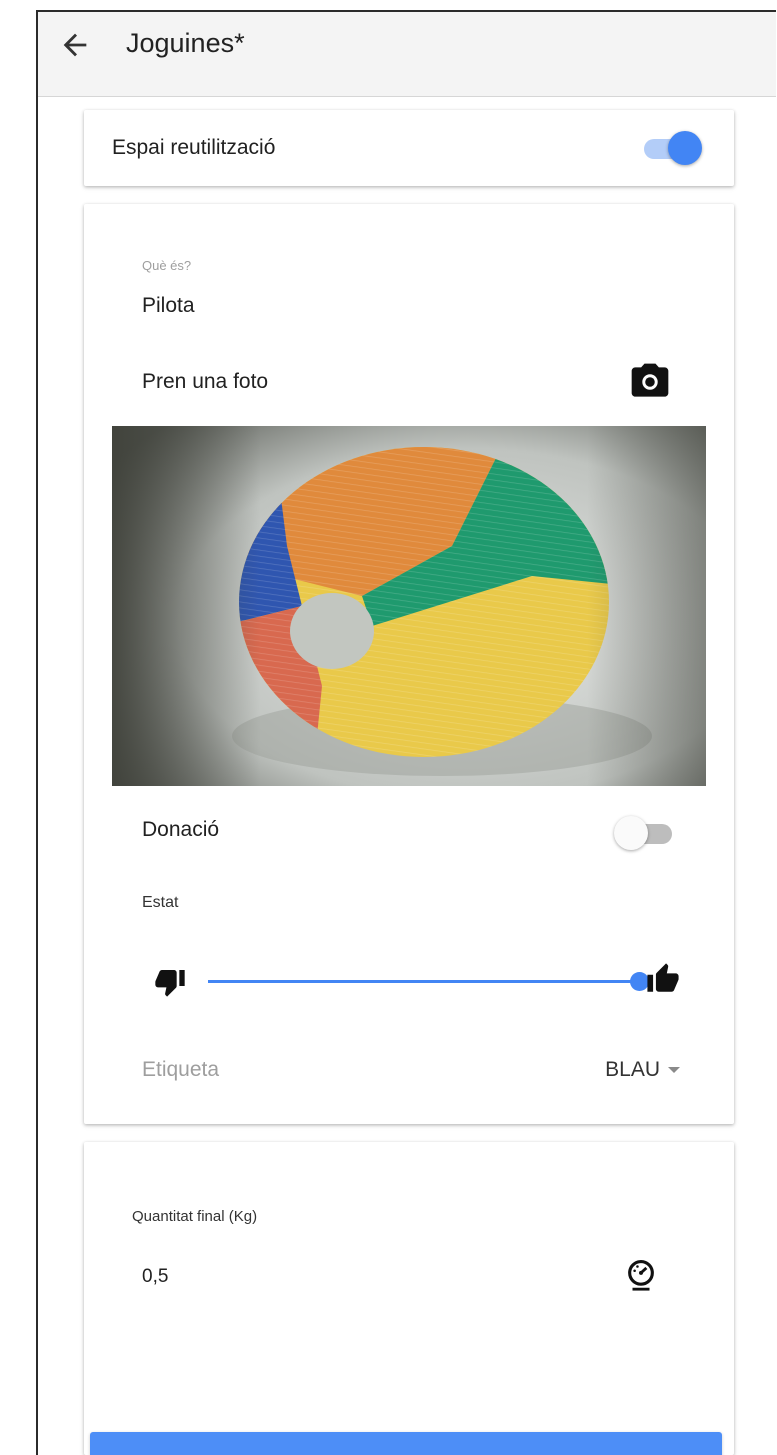 This screenshot has height=1455, width=777. What do you see at coordinates (181, 829) in the screenshot?
I see `donation-label: Donació` at bounding box center [181, 829].